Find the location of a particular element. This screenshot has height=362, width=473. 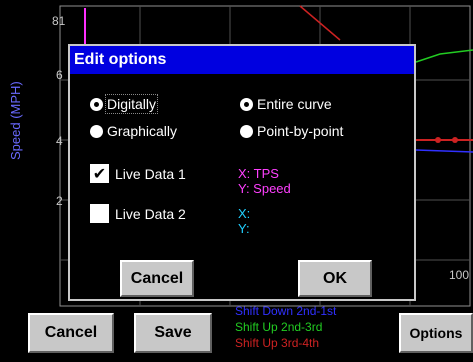

checkmark-icon: ✔ is located at coordinates (99, 173).